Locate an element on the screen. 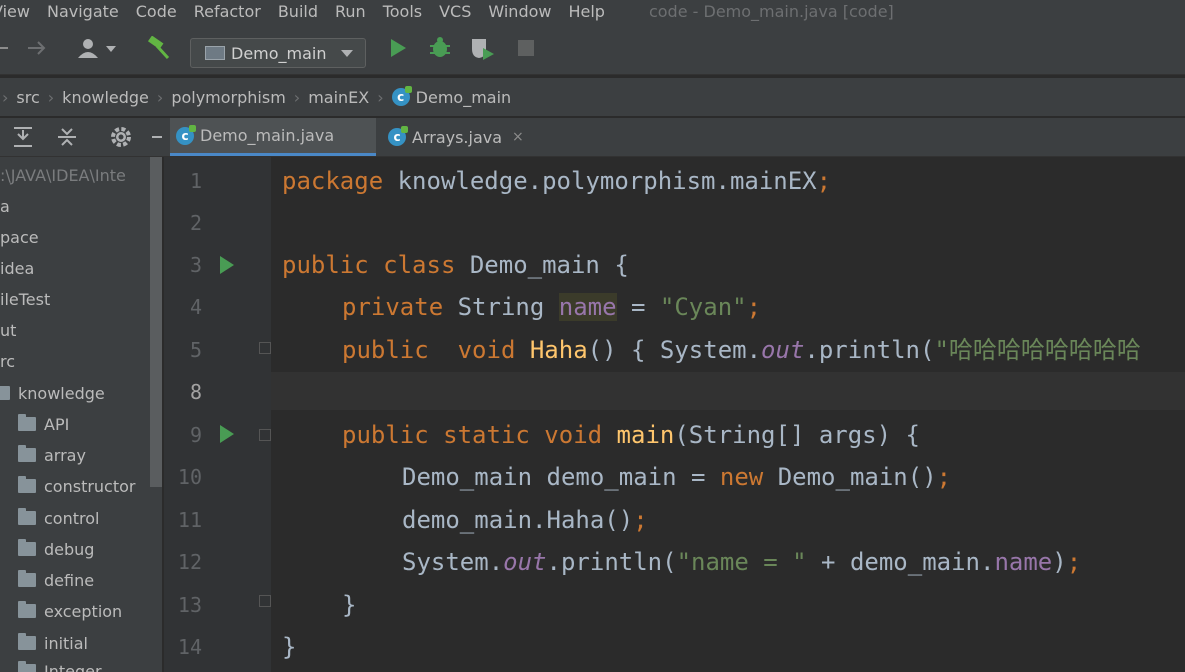 The height and width of the screenshot is (672, 1185). back-arrow-icon is located at coordinates (5, 48).